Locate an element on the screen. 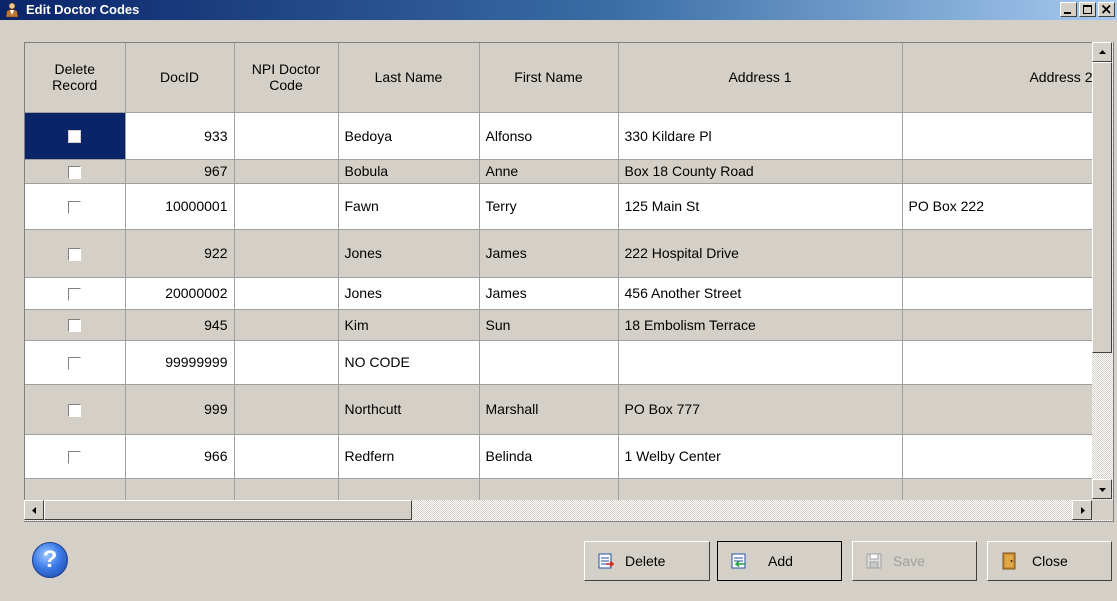 The height and width of the screenshot is (601, 1117). vertical-scrollbar is located at coordinates (1102, 271).